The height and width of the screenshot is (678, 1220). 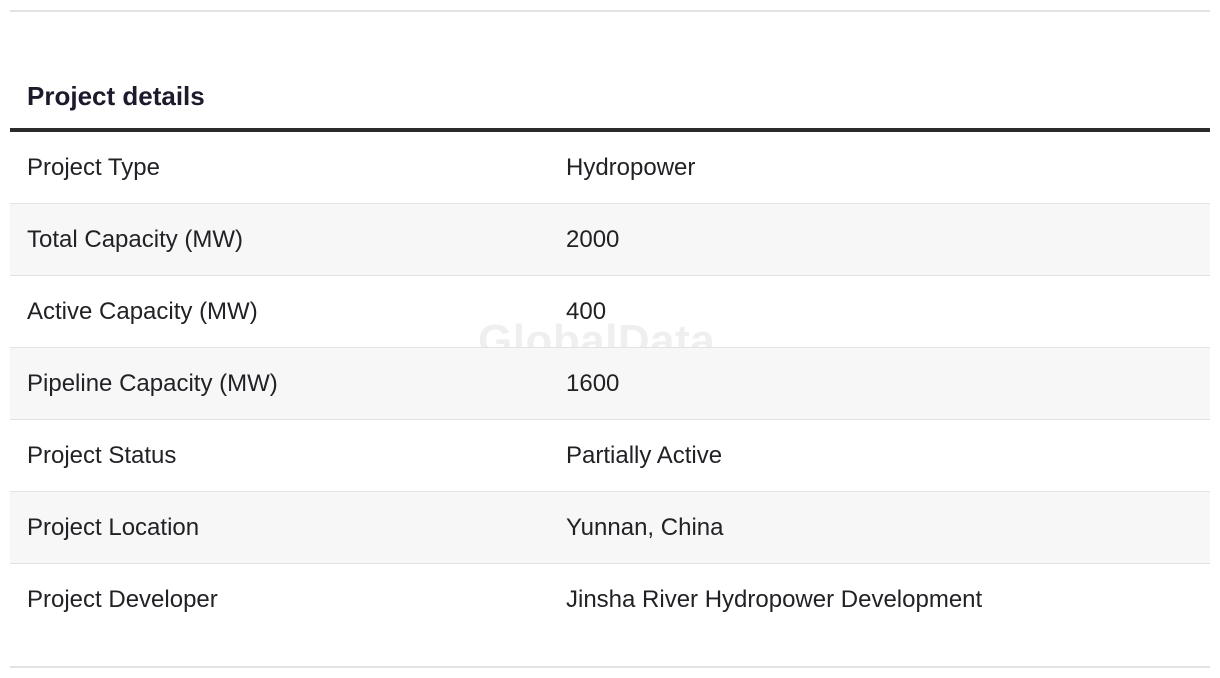 What do you see at coordinates (102, 455) in the screenshot?
I see `row-label: Project Status` at bounding box center [102, 455].